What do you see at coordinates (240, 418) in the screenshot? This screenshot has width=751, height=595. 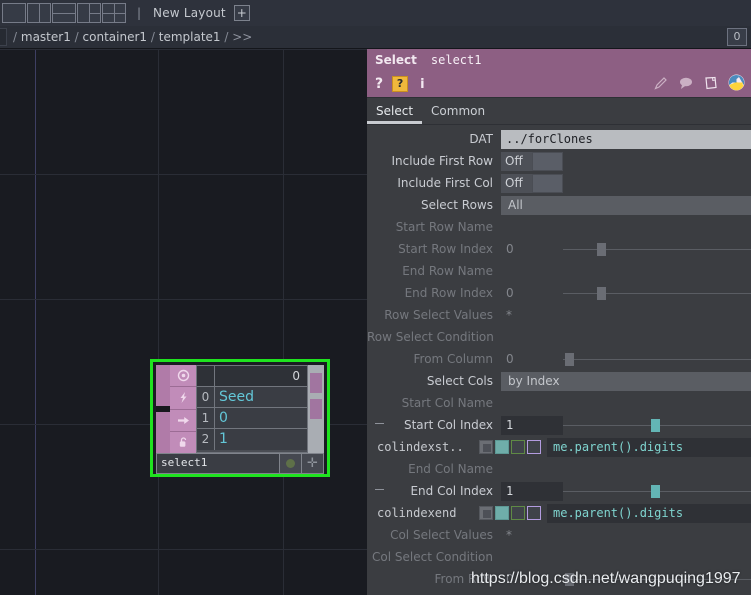 I see `node-select1: 0 0 Seed 1 0 2 1 select1 ✛` at bounding box center [240, 418].